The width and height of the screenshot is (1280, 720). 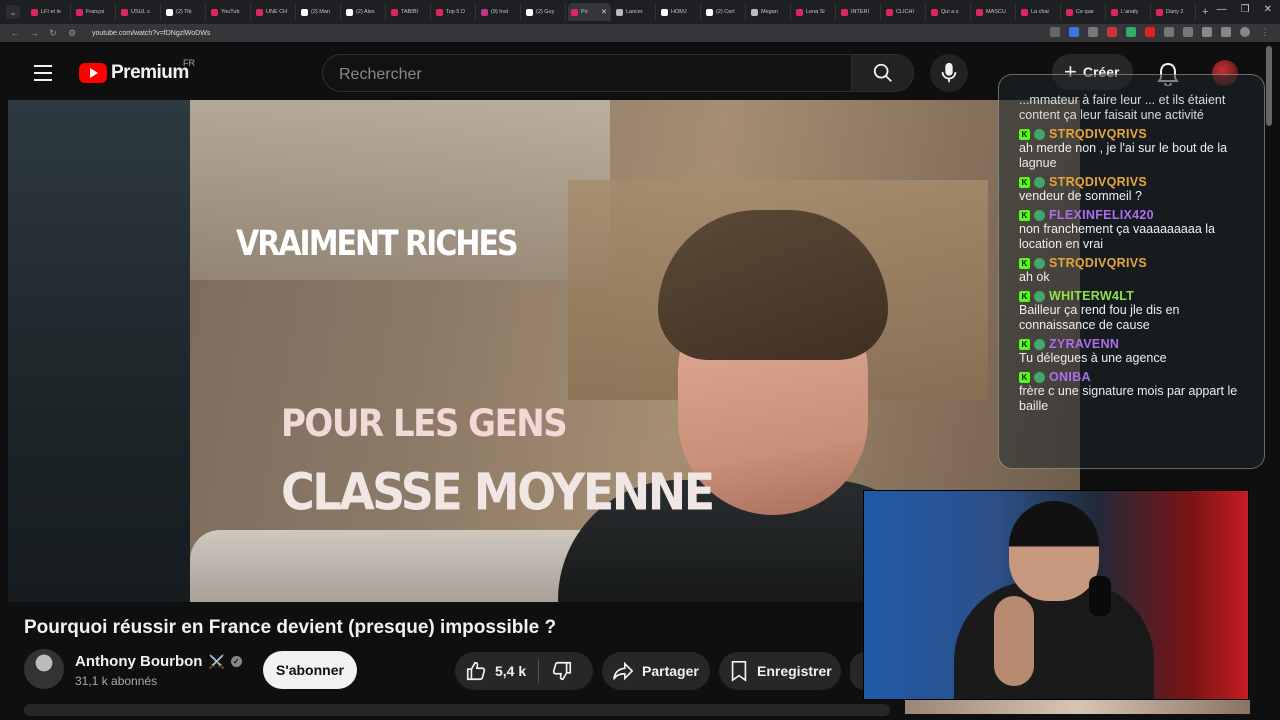 I want to click on subscribe-button: S'abonner, so click(x=310, y=670).